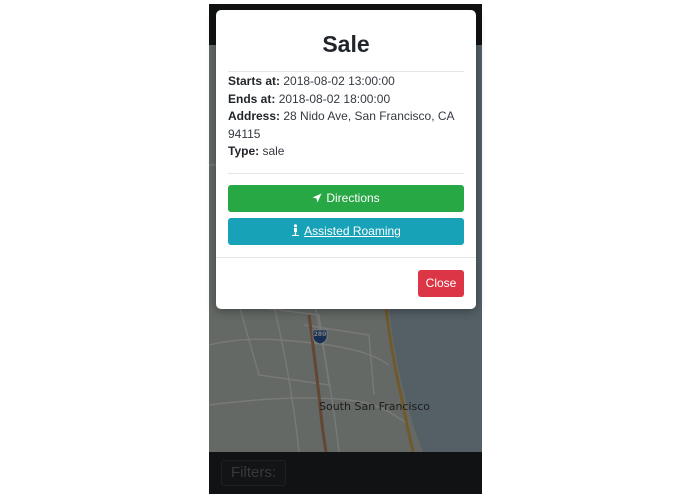 The width and height of the screenshot is (695, 494). What do you see at coordinates (254, 81) in the screenshot?
I see `starts-at-label: Starts at:` at bounding box center [254, 81].